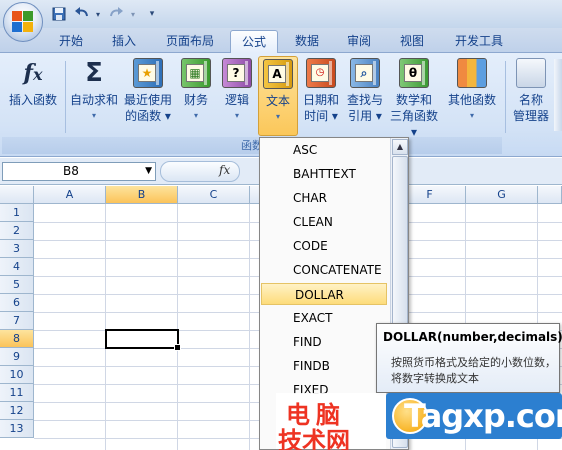 Image resolution: width=562 pixels, height=450 pixels. I want to click on row-header: 6, so click(17, 303).